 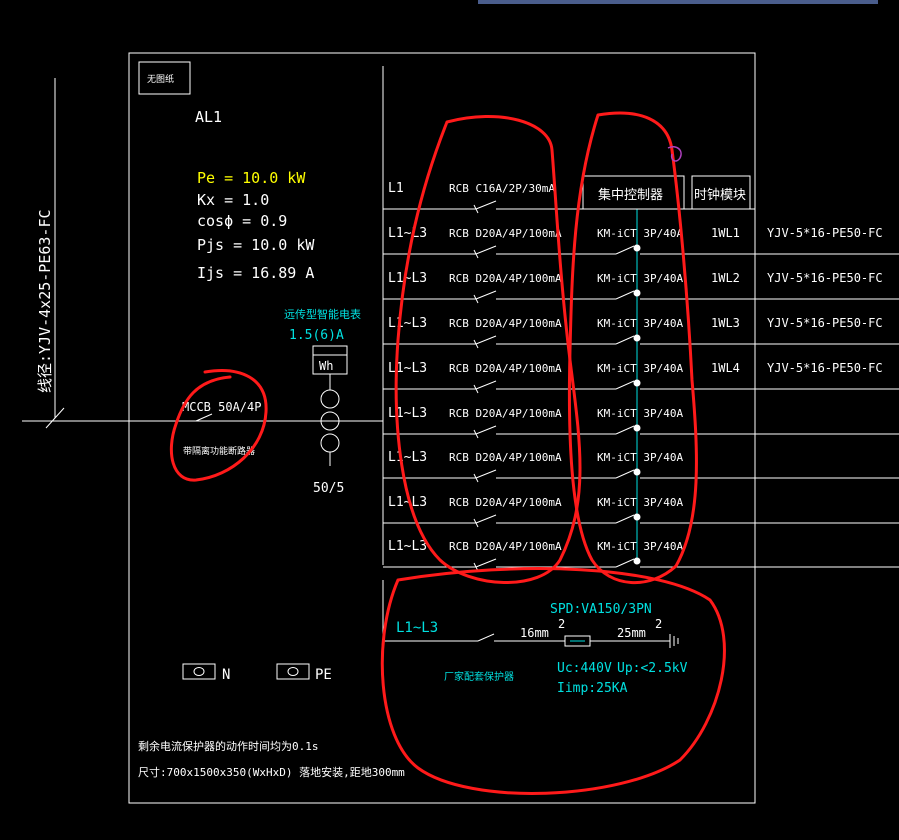 What do you see at coordinates (584, 668) in the screenshot?
I see `spd-uc: Uc:440V` at bounding box center [584, 668].